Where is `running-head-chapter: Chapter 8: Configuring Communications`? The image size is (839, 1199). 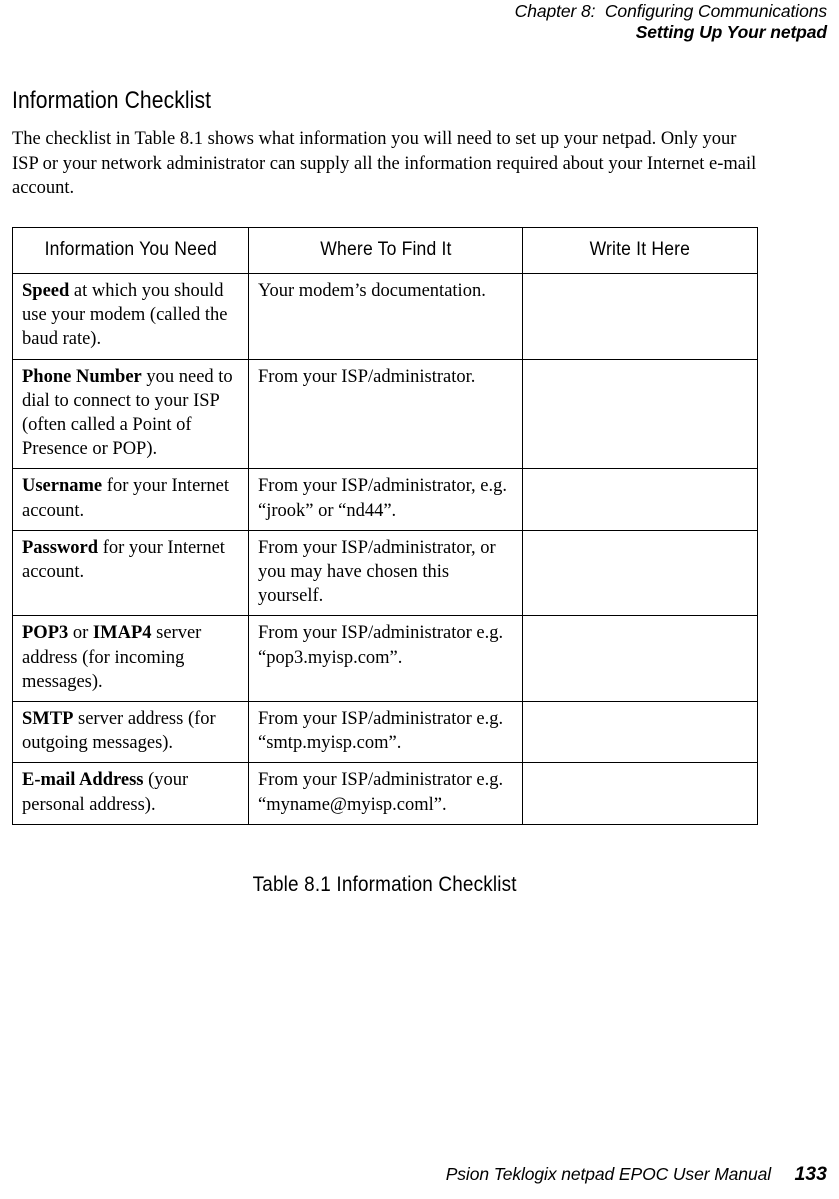 running-head-chapter: Chapter 8: Configuring Communications is located at coordinates (670, 11).